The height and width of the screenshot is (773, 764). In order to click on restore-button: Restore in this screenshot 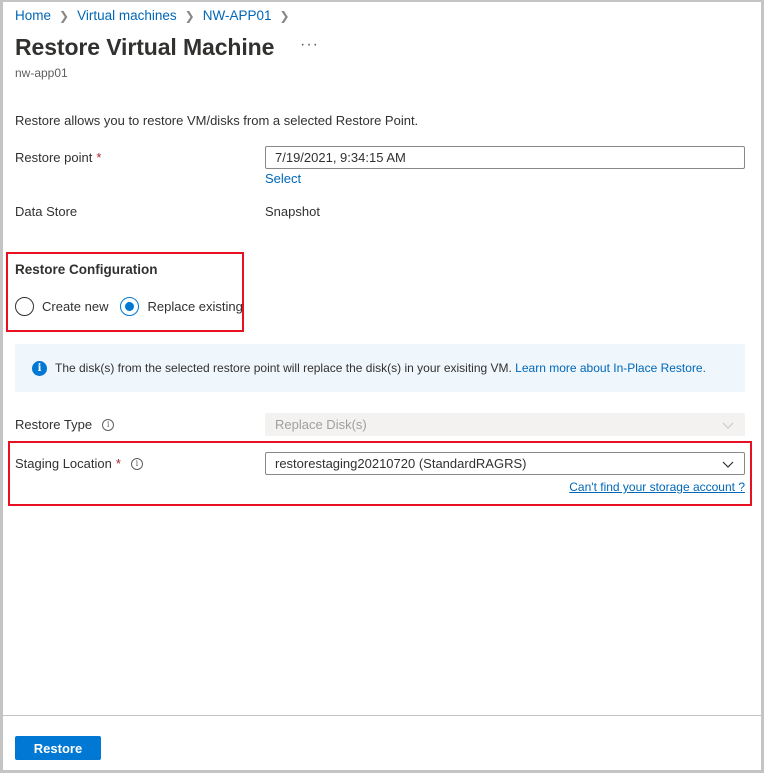, I will do `click(58, 748)`.